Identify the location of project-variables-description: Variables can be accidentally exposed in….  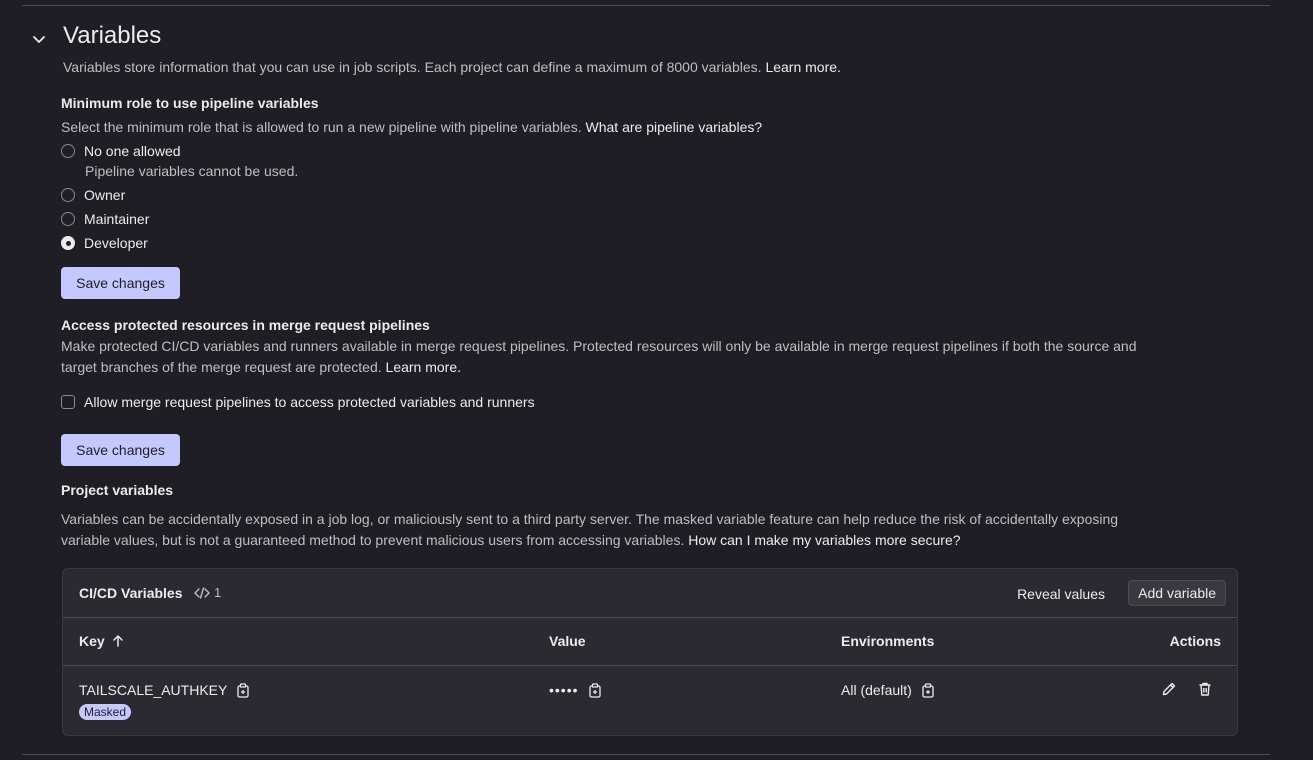
(590, 529).